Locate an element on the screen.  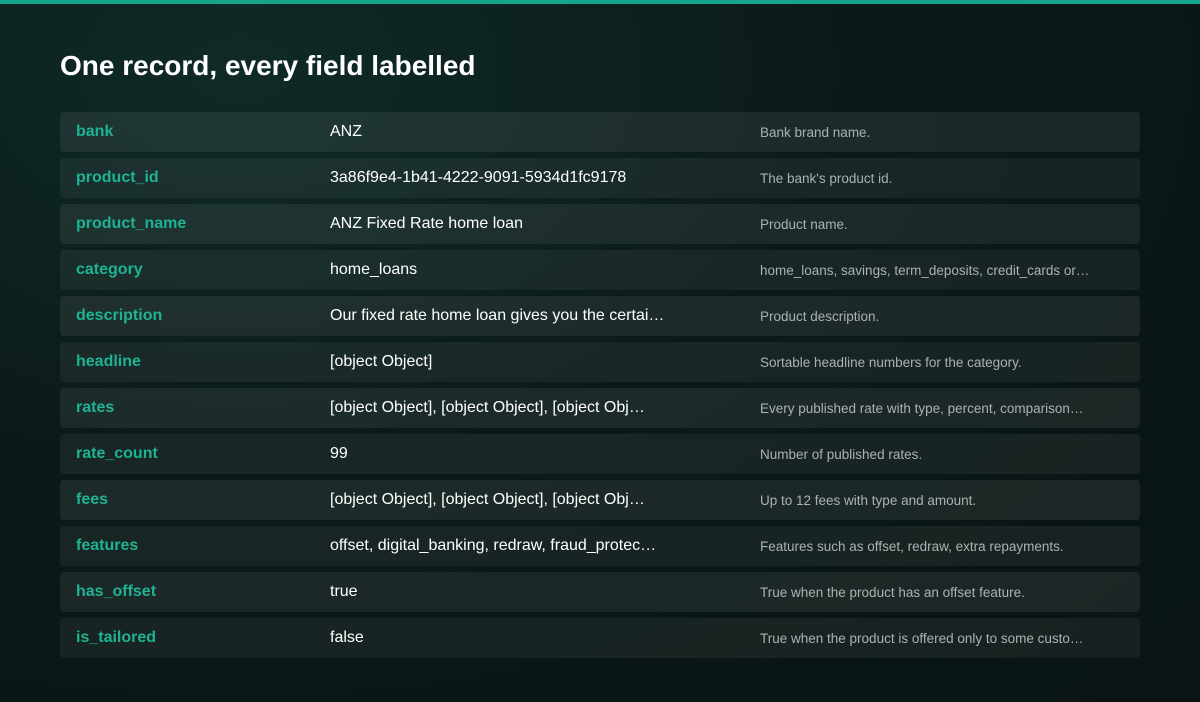
field-key: is_tailored is located at coordinates (116, 637).